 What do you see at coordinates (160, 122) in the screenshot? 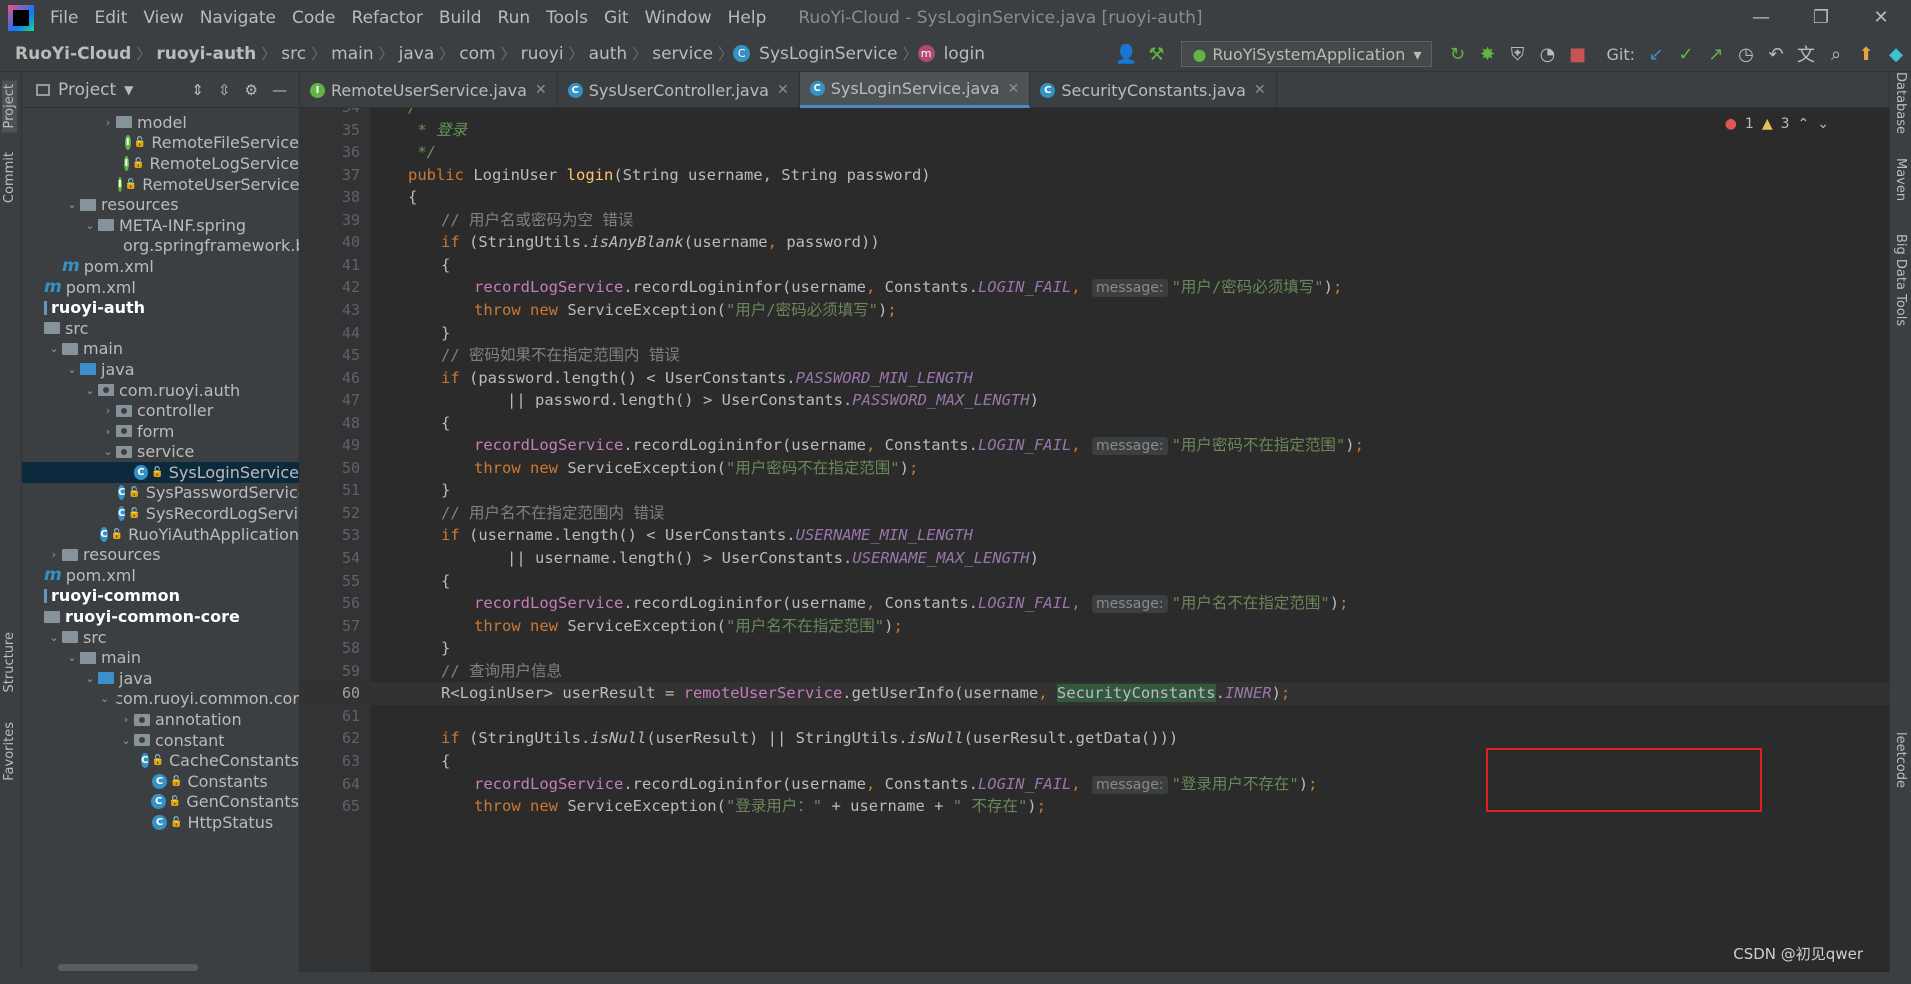
I see `tree-item: › model` at bounding box center [160, 122].